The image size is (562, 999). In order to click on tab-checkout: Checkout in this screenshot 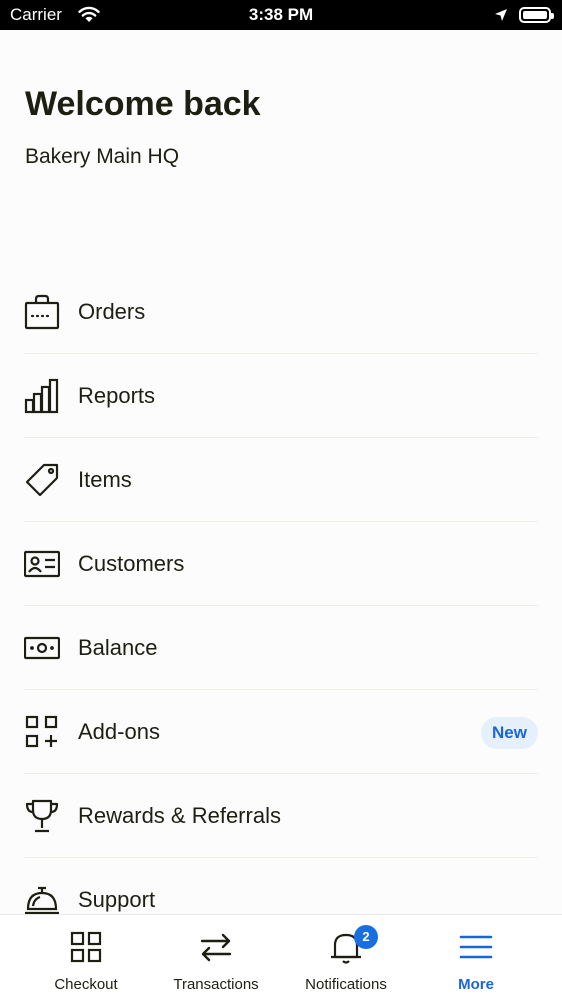, I will do `click(86, 957)`.